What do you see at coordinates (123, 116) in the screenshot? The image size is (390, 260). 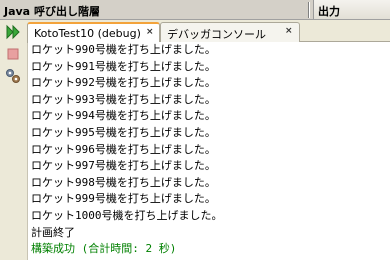 I see `console-line: ロケット994号機を打ち上げました。` at bounding box center [123, 116].